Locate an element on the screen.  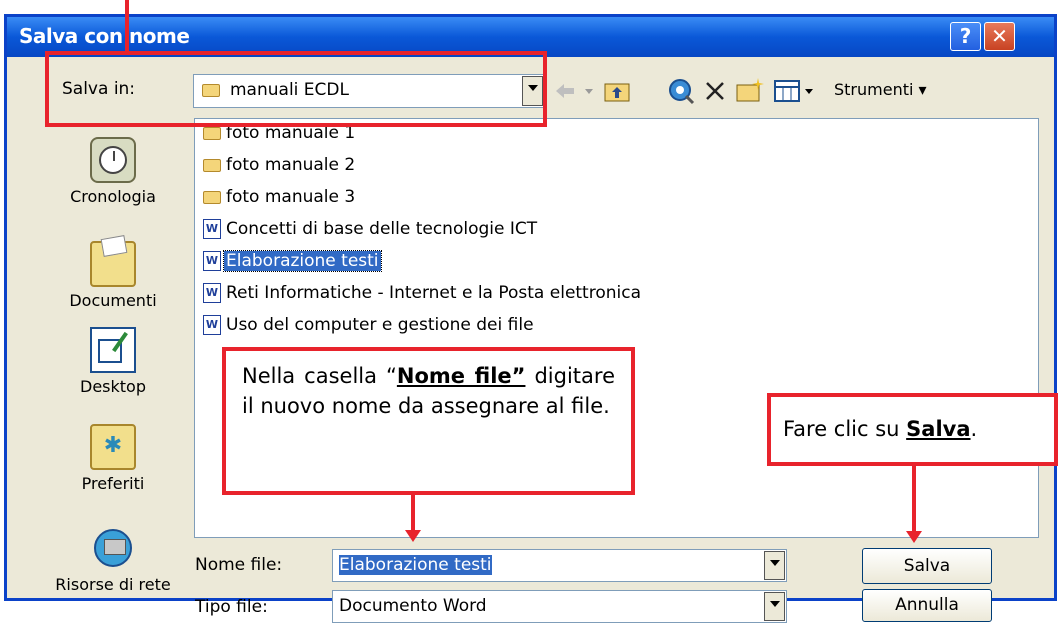
callout-text: Fare clic su is located at coordinates (845, 429).